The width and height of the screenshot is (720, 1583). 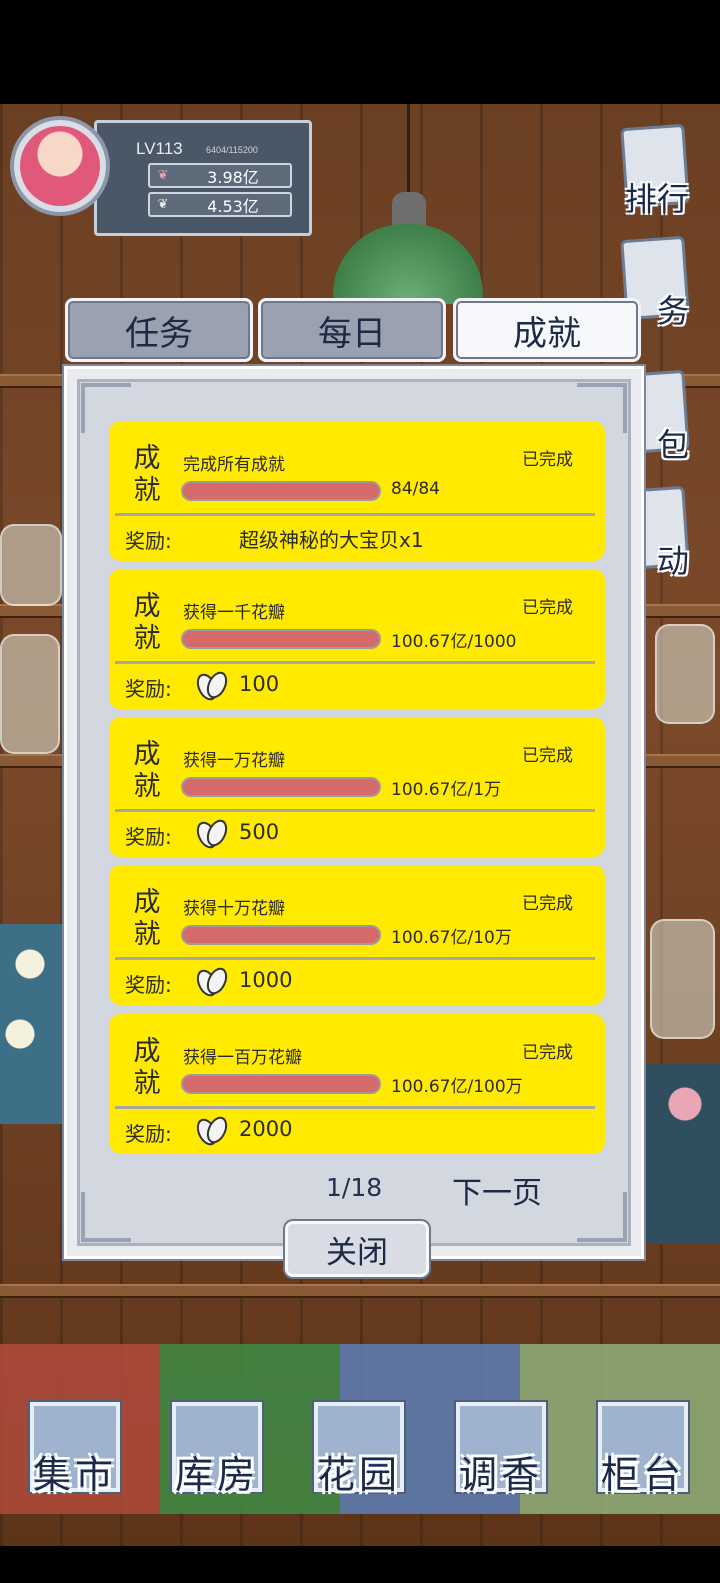 I want to click on flowers-right, so click(x=682, y=1154).